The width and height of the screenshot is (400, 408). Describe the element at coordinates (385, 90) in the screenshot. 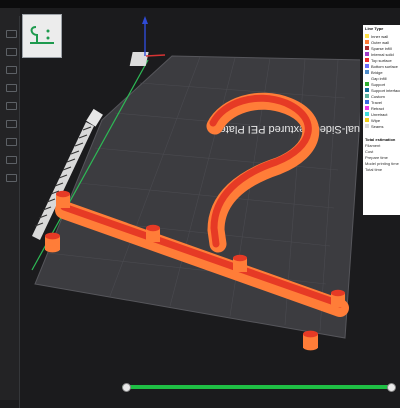

I see `legend-label: Support interface` at that location.